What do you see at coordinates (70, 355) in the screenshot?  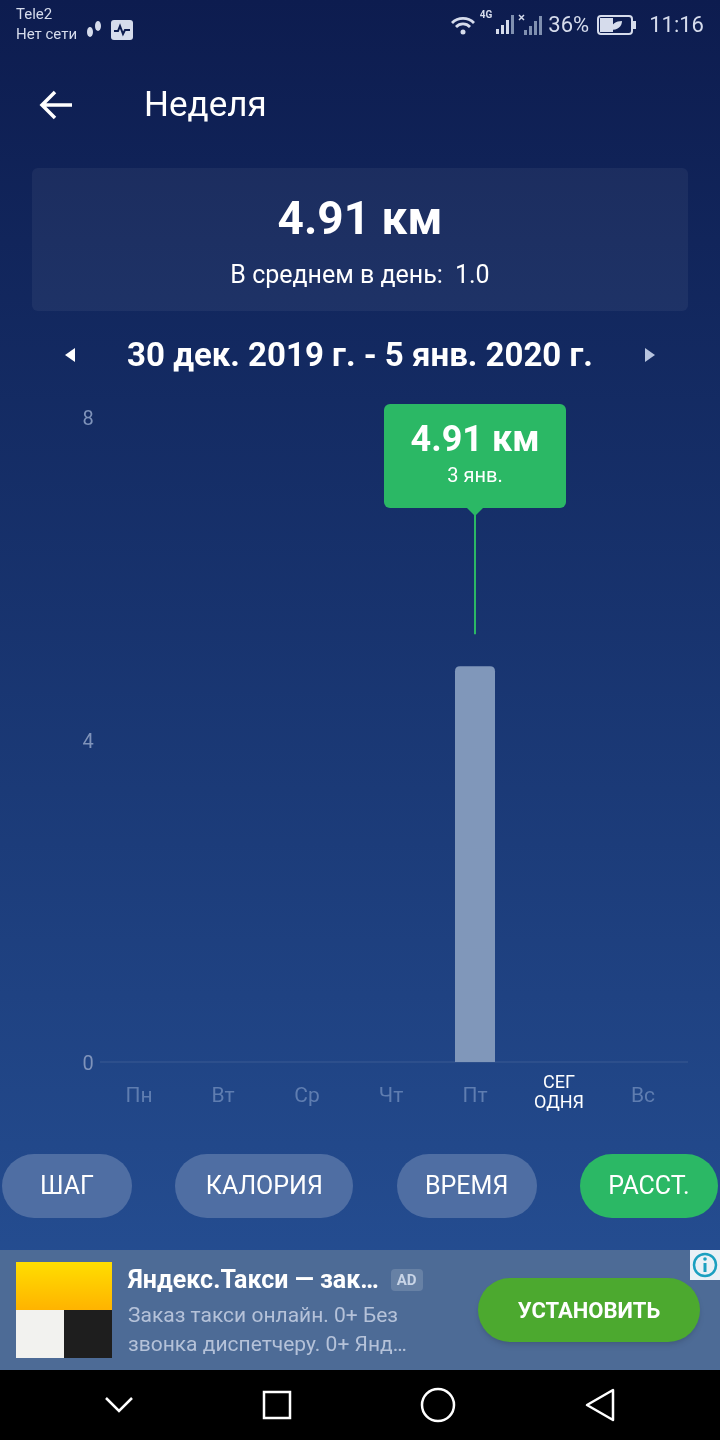 I see `caret-left-icon` at bounding box center [70, 355].